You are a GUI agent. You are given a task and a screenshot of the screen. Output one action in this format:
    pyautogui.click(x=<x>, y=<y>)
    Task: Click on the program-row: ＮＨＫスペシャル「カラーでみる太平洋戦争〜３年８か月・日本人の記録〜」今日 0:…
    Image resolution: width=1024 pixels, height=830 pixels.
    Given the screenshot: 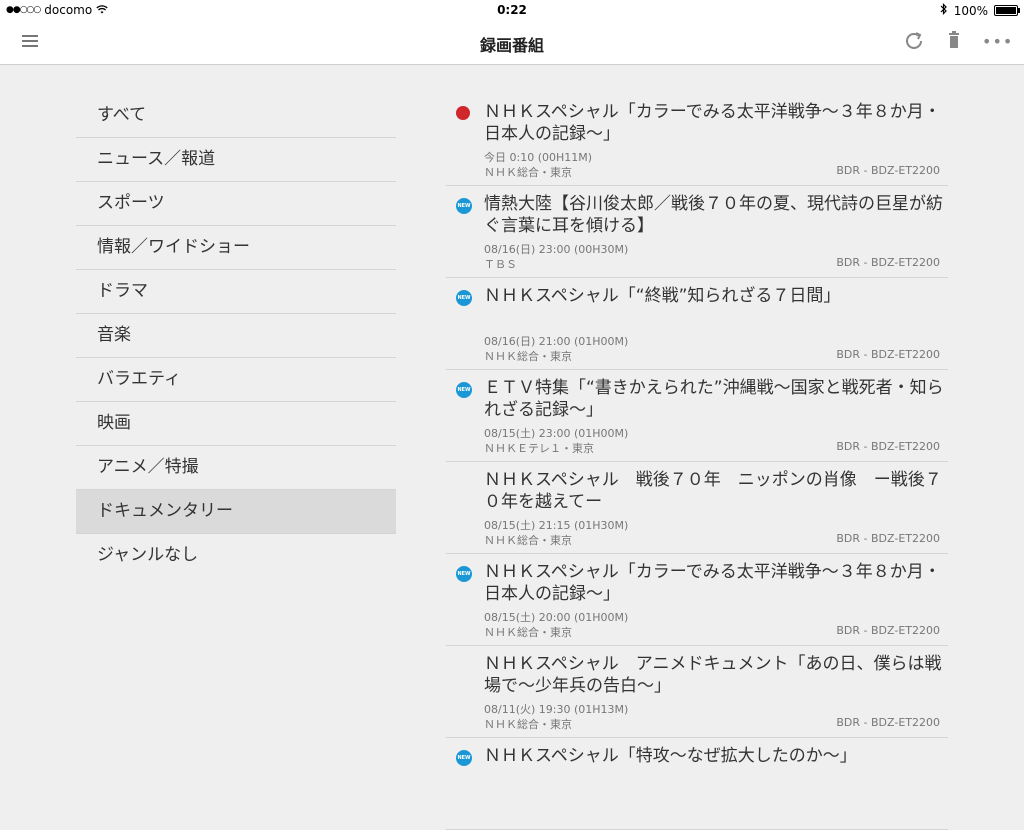 What is the action you would take?
    pyautogui.click(x=697, y=140)
    